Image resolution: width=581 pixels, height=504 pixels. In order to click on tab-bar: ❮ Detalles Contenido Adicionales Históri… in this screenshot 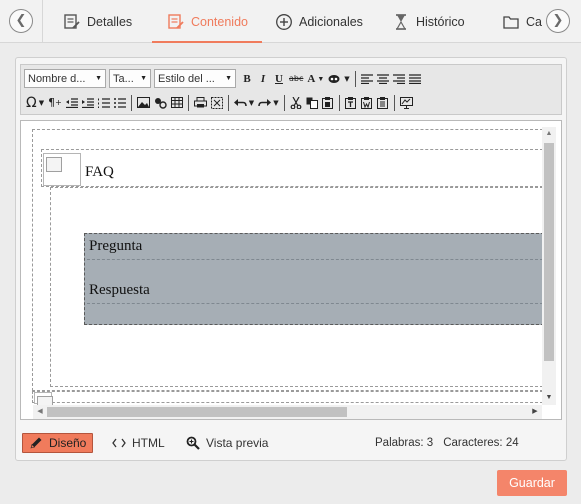, I will do `click(290, 21)`.